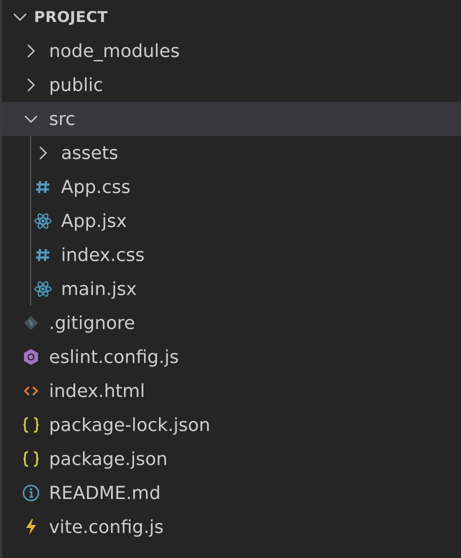 The height and width of the screenshot is (558, 461). I want to click on folder-item: node_modules, so click(231, 51).